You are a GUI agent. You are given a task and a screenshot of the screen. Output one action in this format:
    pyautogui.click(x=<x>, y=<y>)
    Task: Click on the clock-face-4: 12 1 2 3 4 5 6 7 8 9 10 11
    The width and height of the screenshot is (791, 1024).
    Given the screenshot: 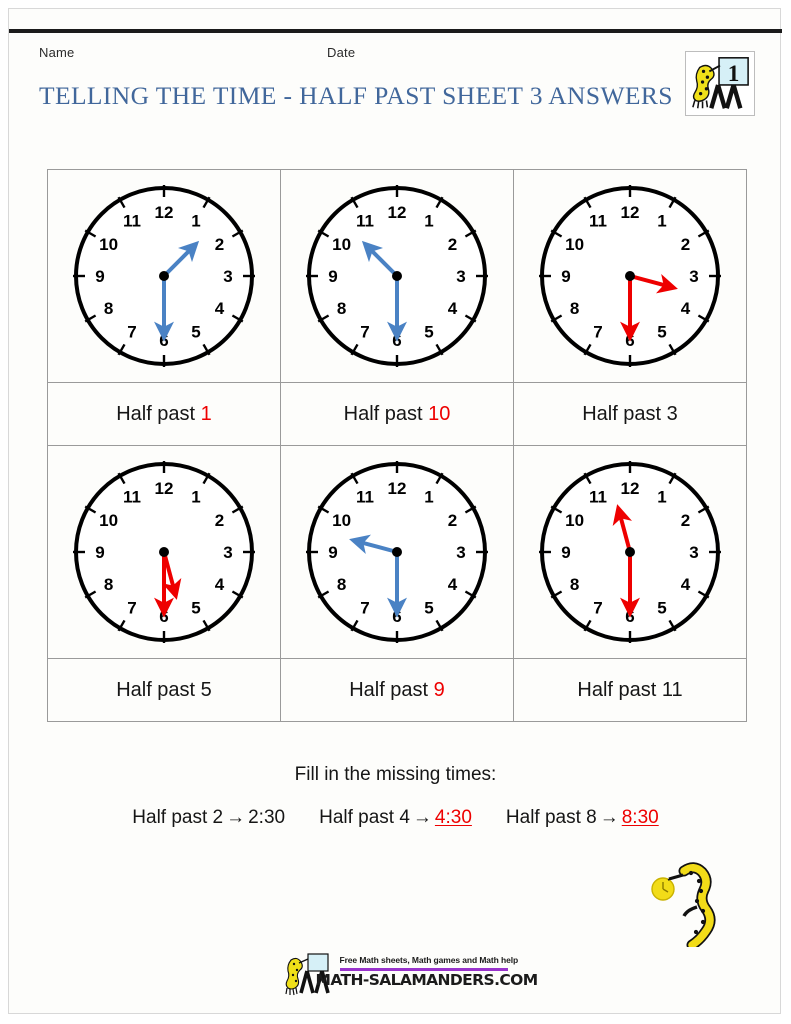 What is the action you would take?
    pyautogui.click(x=164, y=552)
    